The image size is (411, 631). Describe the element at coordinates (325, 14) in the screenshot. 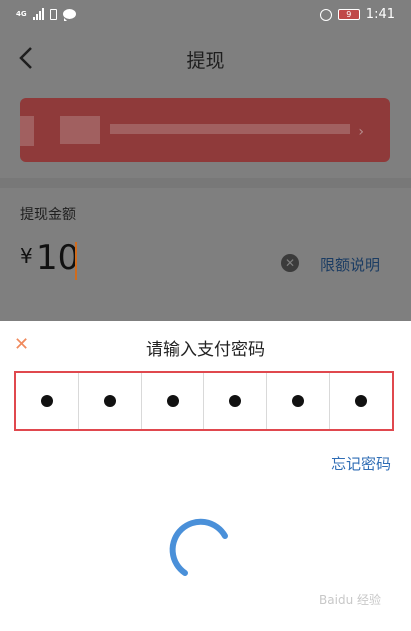

I see `alarm-icon` at that location.